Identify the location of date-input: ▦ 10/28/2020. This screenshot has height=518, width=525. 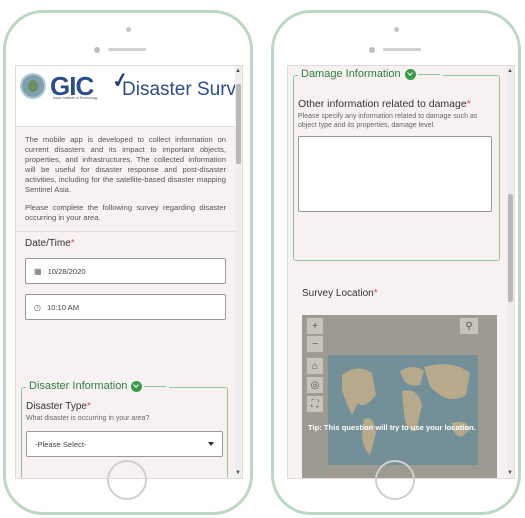
(125, 271).